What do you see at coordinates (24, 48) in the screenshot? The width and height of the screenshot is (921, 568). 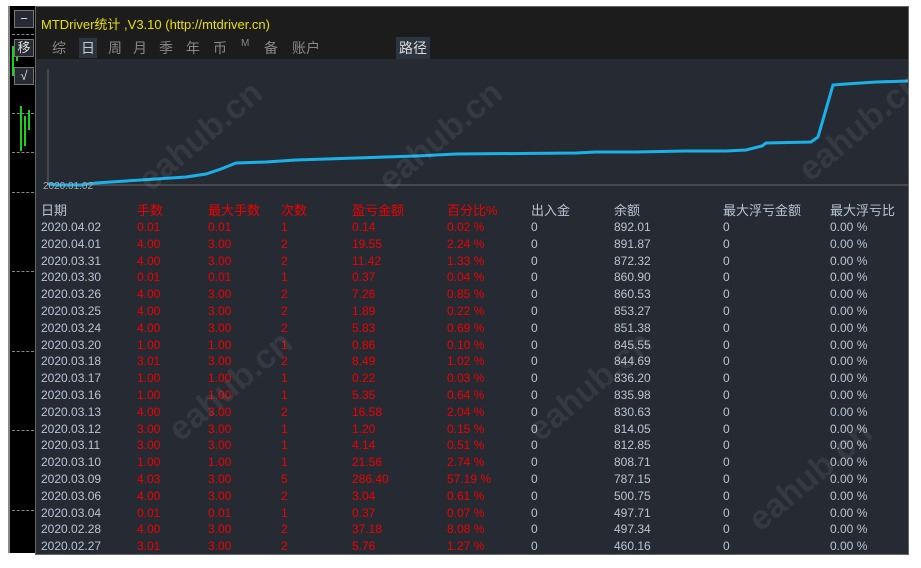 I see `move-button: 移` at bounding box center [24, 48].